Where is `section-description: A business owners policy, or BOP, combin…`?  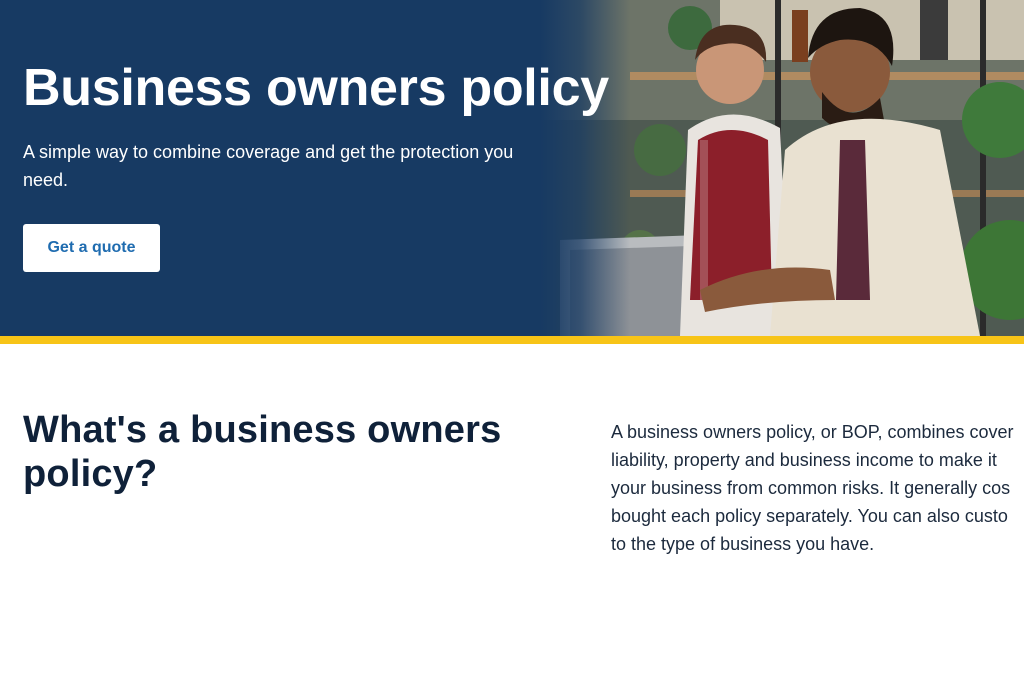 section-description: A business owners policy, or BOP, combin… is located at coordinates (817, 488).